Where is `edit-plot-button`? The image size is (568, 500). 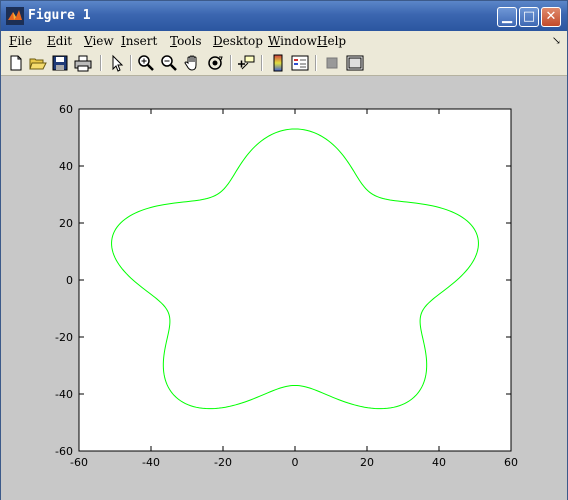
edit-plot-button is located at coordinates (117, 63).